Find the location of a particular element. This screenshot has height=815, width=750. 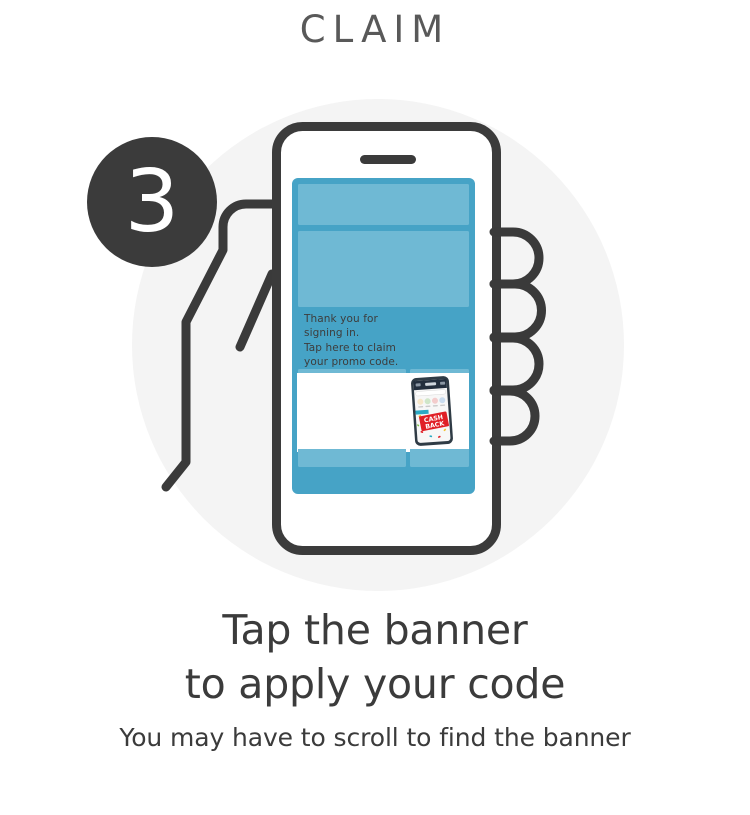

headline-line-1: Tap the banner is located at coordinates (375, 630).